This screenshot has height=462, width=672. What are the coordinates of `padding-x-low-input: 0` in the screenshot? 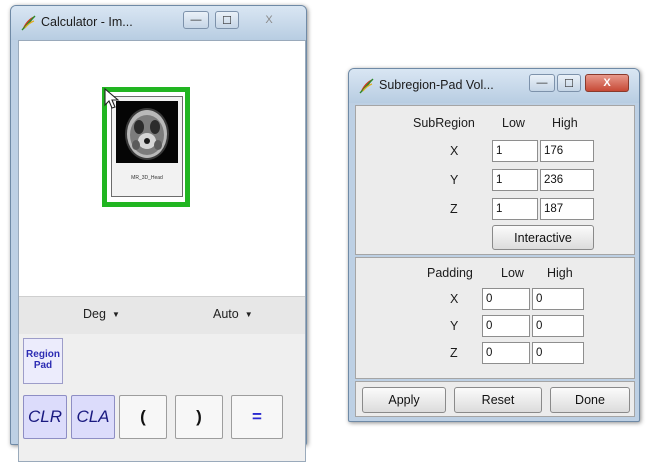 It's located at (506, 299).